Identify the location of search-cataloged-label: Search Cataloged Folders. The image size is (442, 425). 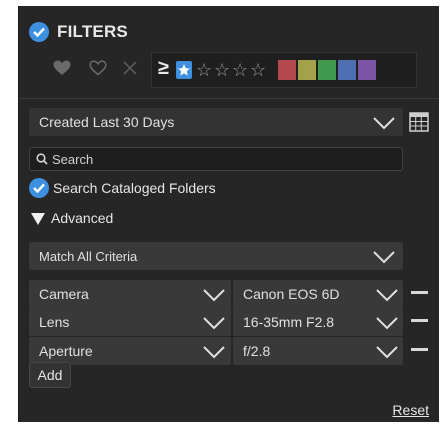
(134, 188).